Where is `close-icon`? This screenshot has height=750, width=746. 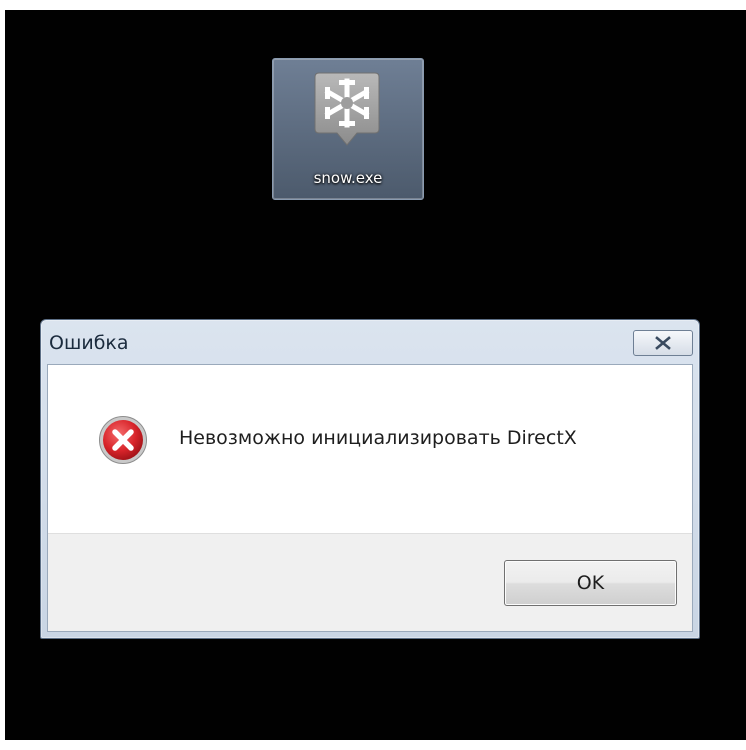
close-icon is located at coordinates (663, 343).